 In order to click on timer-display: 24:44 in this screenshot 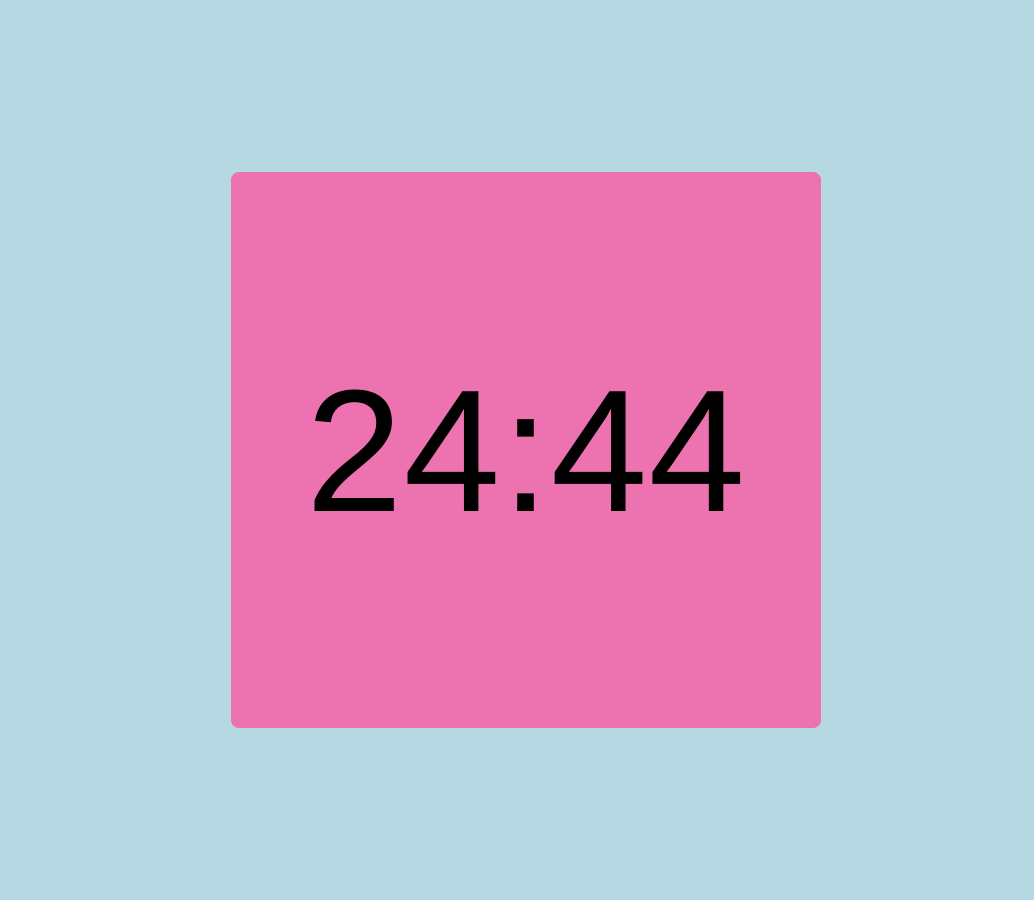, I will do `click(526, 450)`.